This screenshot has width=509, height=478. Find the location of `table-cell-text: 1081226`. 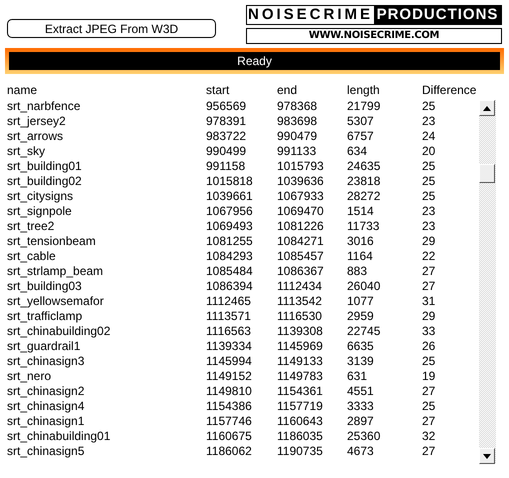

table-cell-text: 1081226 is located at coordinates (301, 226).